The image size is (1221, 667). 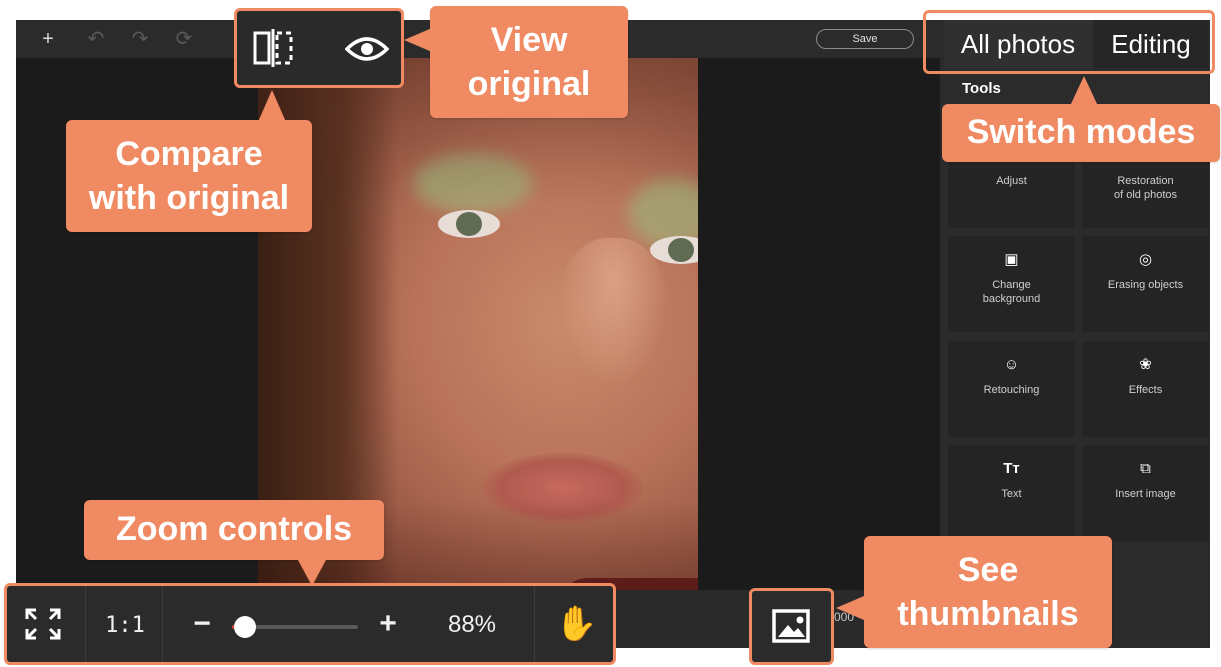 What do you see at coordinates (981, 88) in the screenshot?
I see `tools-heading: Tools` at bounding box center [981, 88].